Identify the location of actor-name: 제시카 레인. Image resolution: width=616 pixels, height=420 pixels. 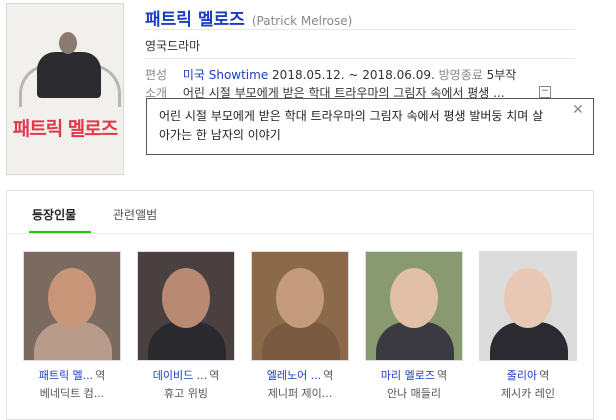
(528, 393).